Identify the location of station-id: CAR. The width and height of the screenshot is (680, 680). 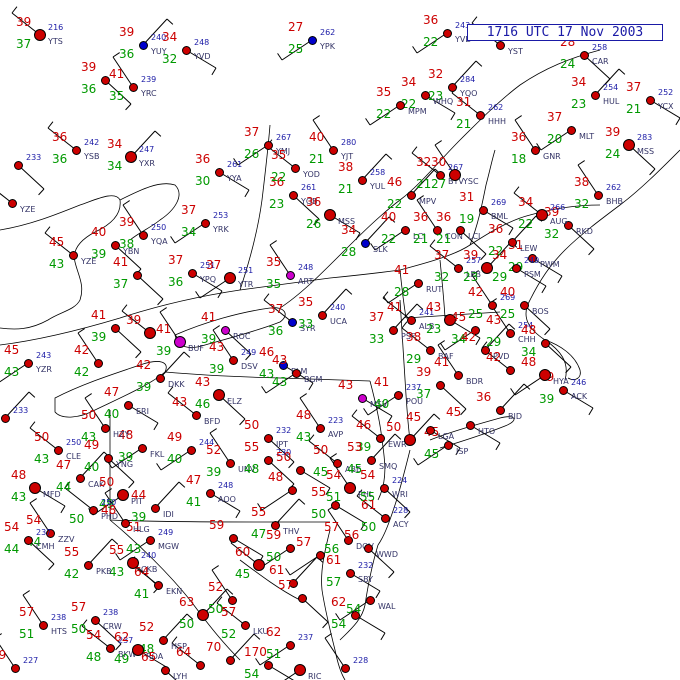
(600, 61).